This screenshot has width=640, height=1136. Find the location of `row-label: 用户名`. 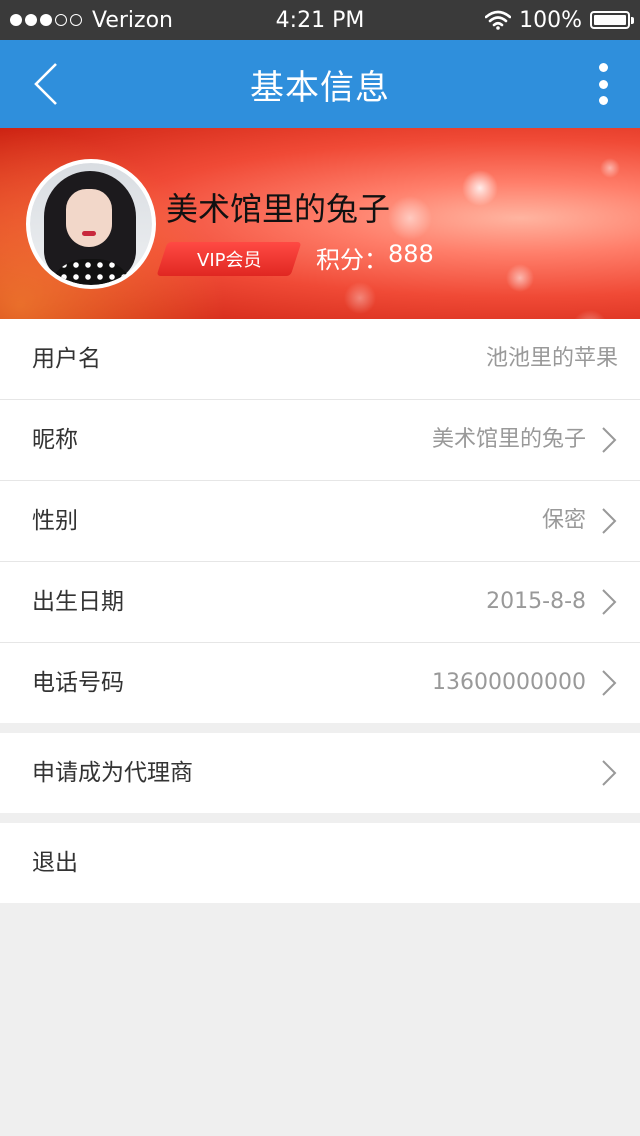

row-label: 用户名 is located at coordinates (66, 359).